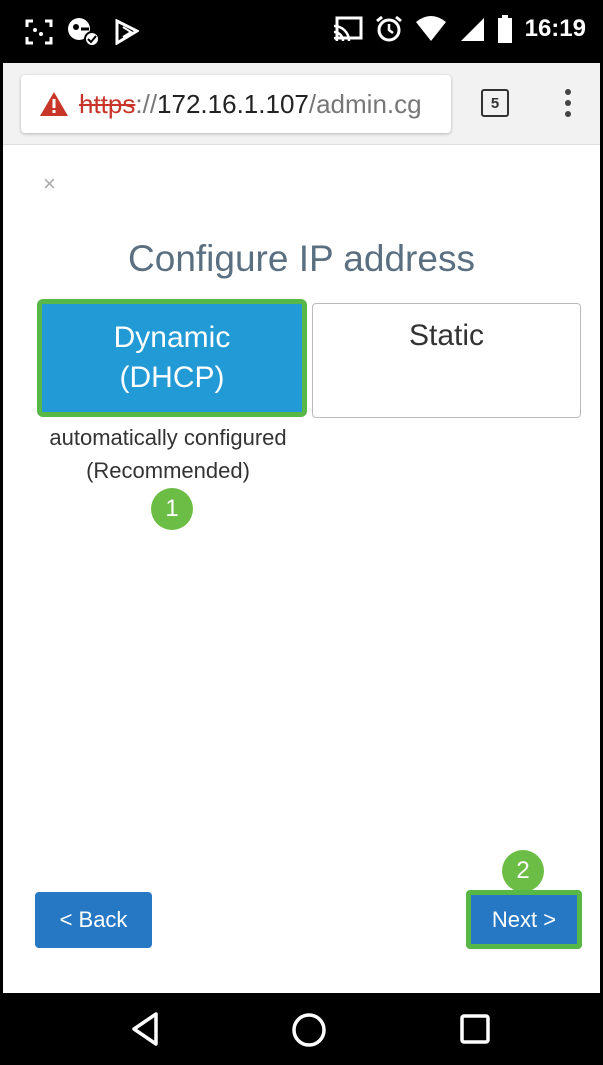  What do you see at coordinates (54, 104) in the screenshot?
I see `warning-triangle-icon` at bounding box center [54, 104].